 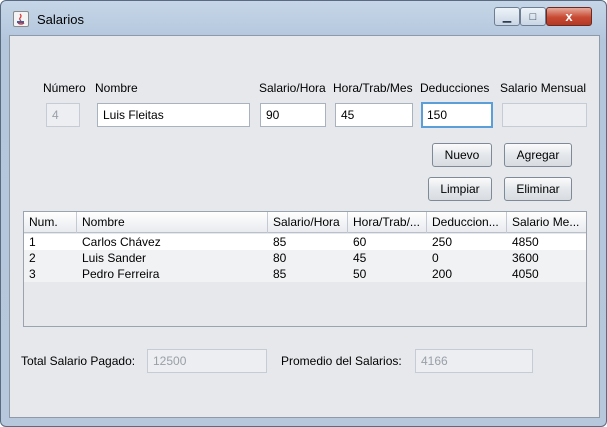 What do you see at coordinates (172, 222) in the screenshot?
I see `column-header: Nombre` at bounding box center [172, 222].